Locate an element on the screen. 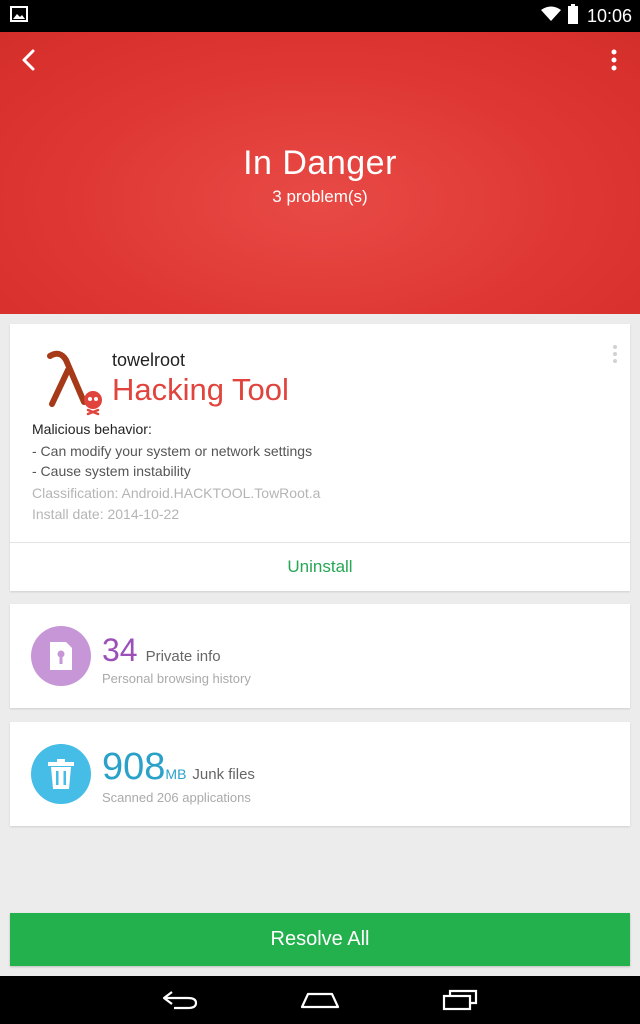 The height and width of the screenshot is (1024, 640). lambda-icon is located at coordinates (74, 383).